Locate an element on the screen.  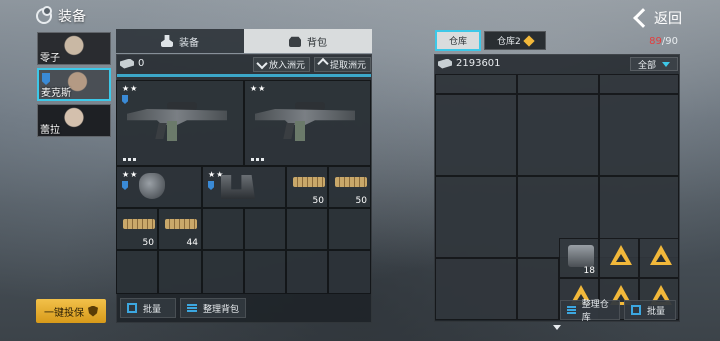
tab-backpack: 背包 is located at coordinates (308, 41).